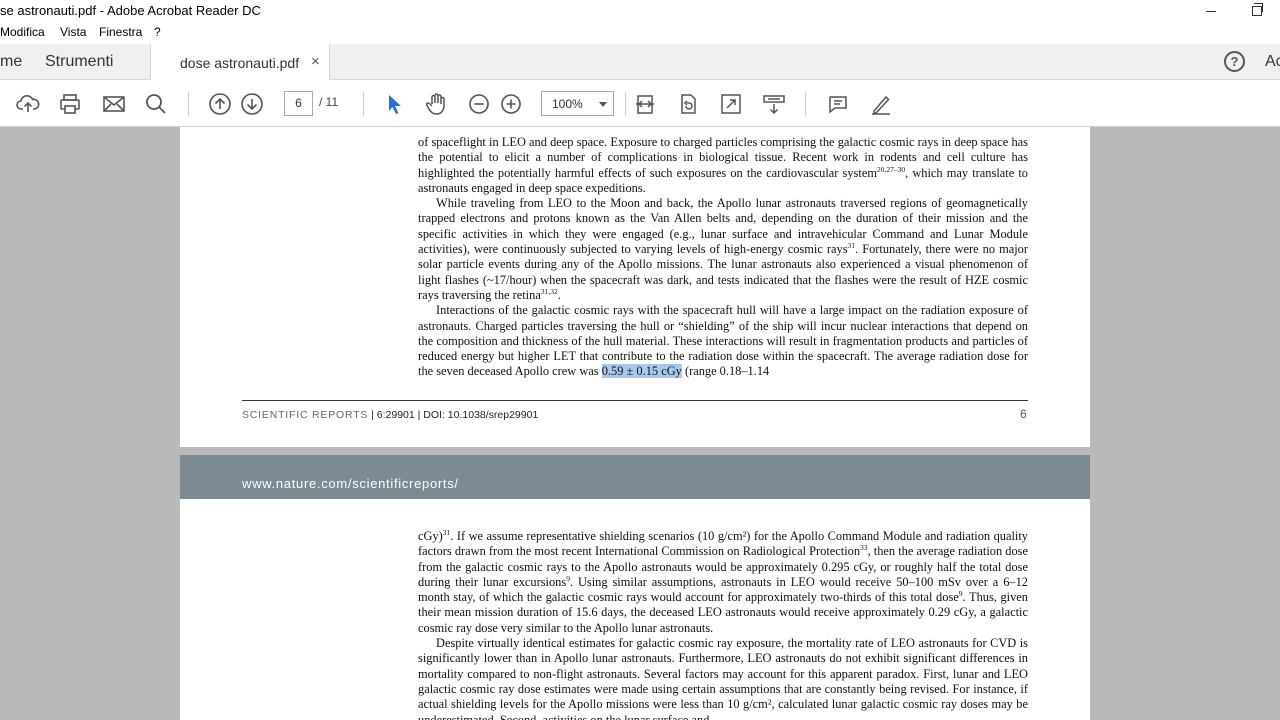 The height and width of the screenshot is (720, 1280). Describe the element at coordinates (640, 62) in the screenshot. I see `tab-bar: me Strumenti dose astronauti.pdf × ? Ac` at that location.